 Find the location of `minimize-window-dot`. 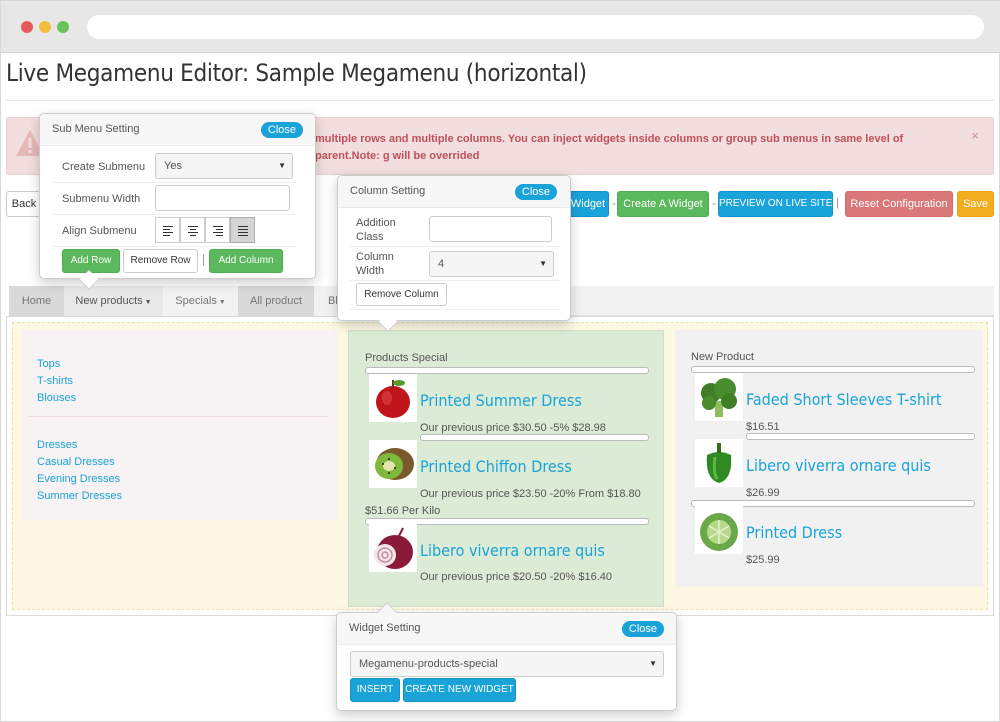

minimize-window-dot is located at coordinates (45, 27).